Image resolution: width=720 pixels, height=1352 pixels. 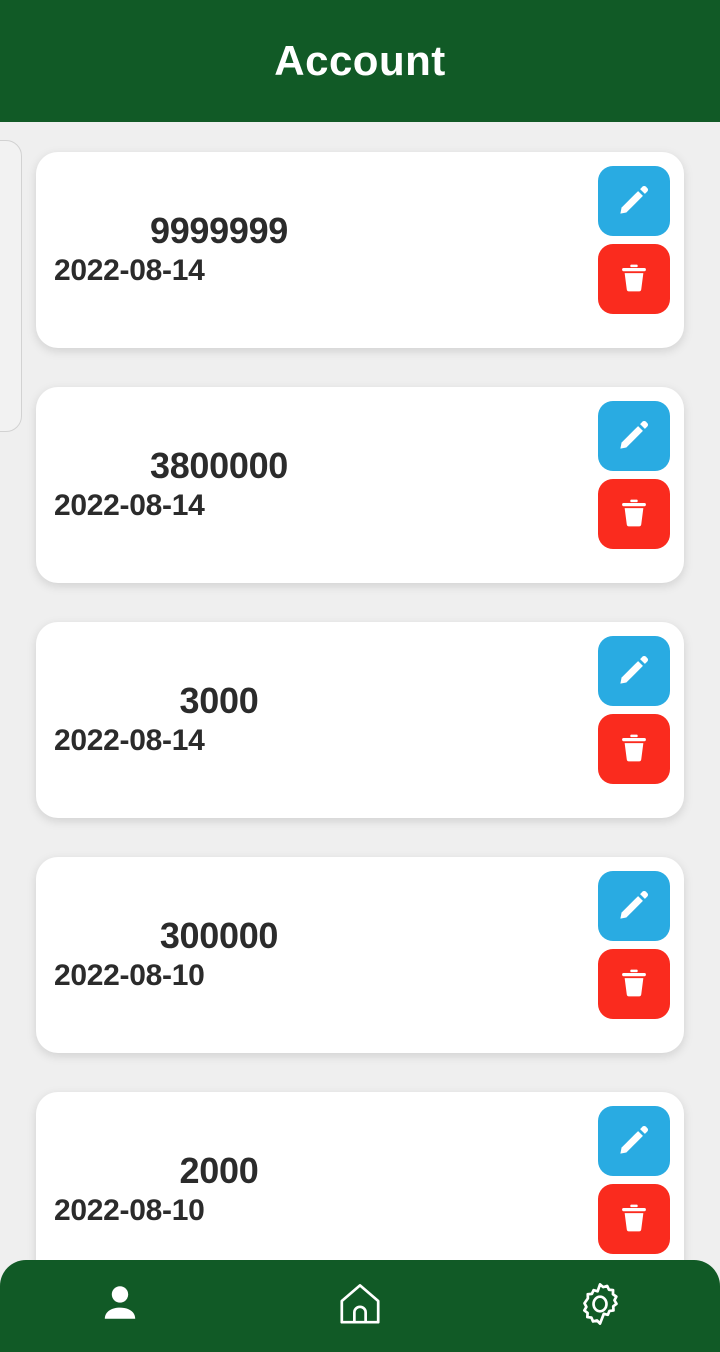 I want to click on offscreen-panel-edge, so click(x=11, y=286).